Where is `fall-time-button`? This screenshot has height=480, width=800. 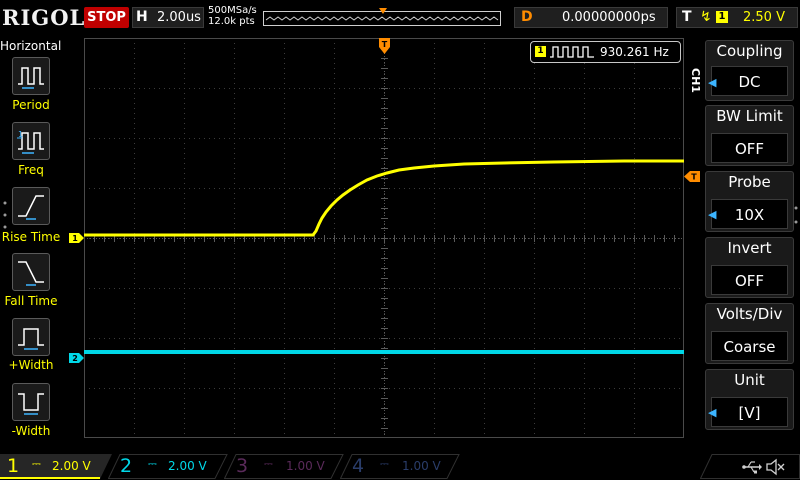
fall-time-button is located at coordinates (31, 272).